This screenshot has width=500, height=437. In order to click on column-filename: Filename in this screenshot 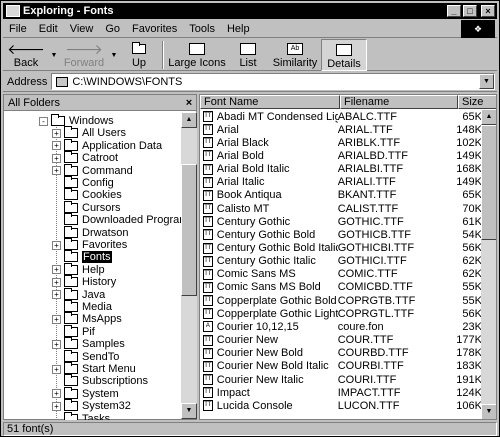, I will do `click(399, 102)`.